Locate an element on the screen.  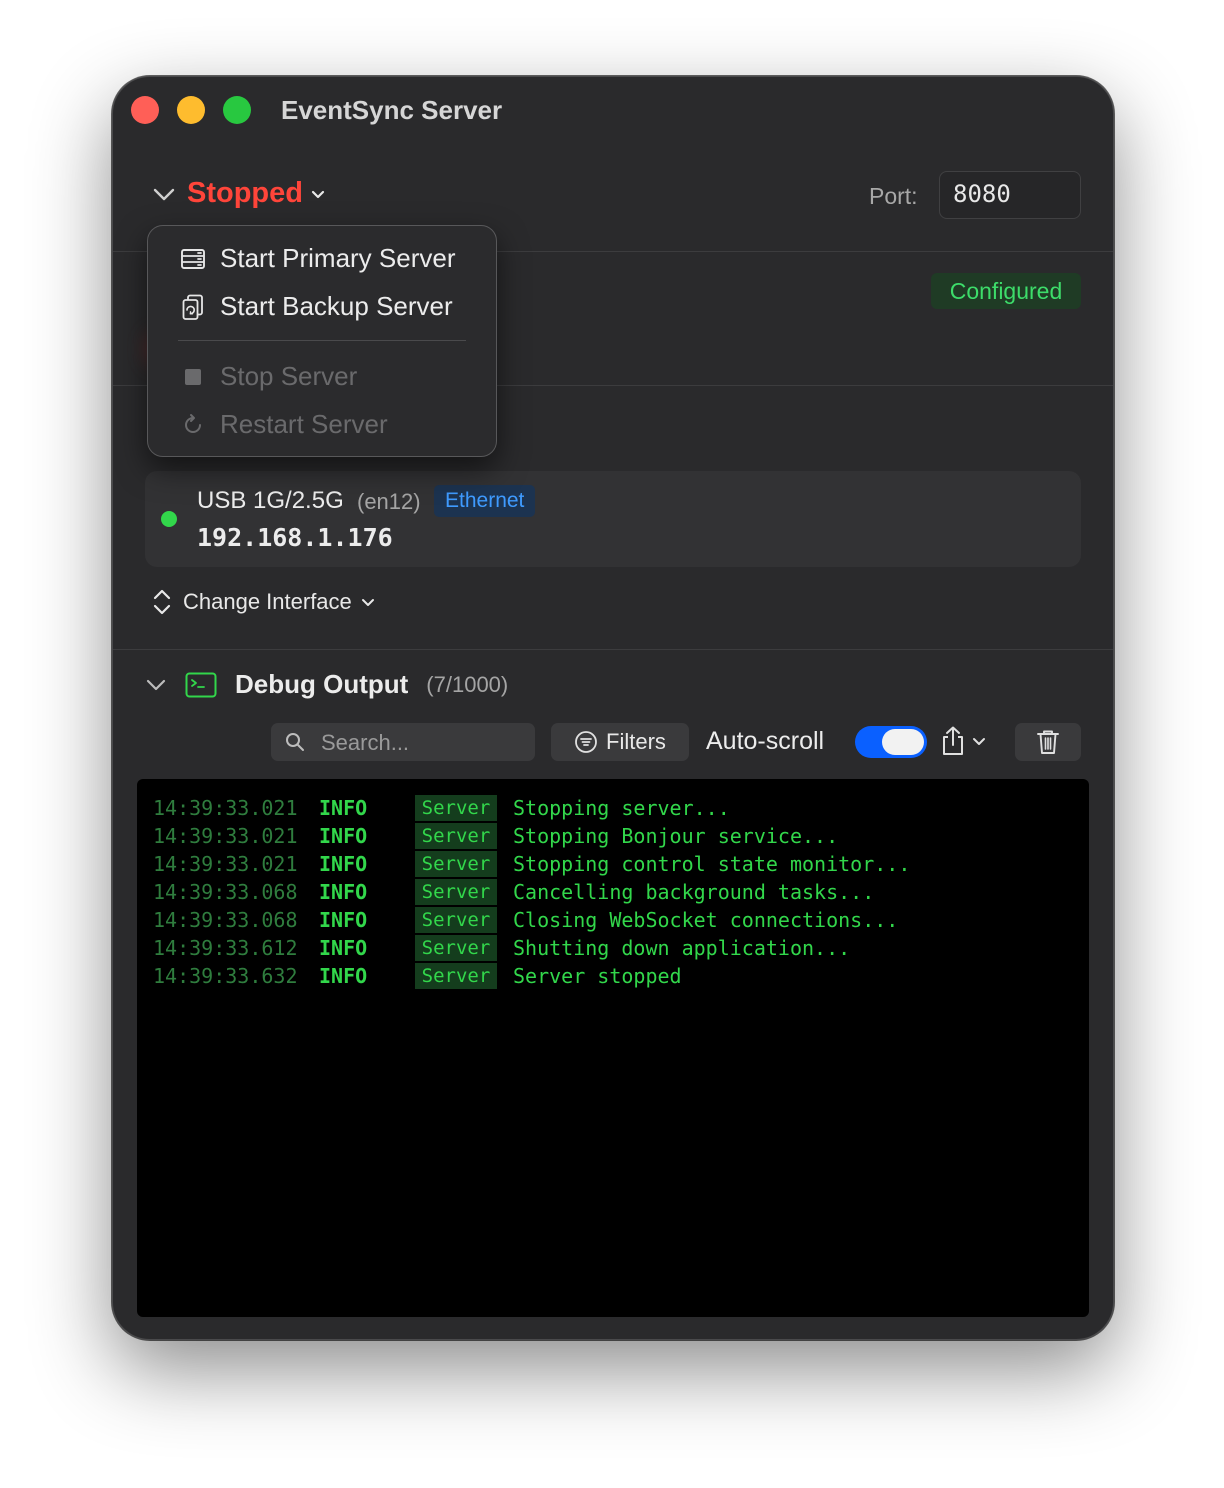
menu-item-stop-server: Stop Server is located at coordinates (322, 376).